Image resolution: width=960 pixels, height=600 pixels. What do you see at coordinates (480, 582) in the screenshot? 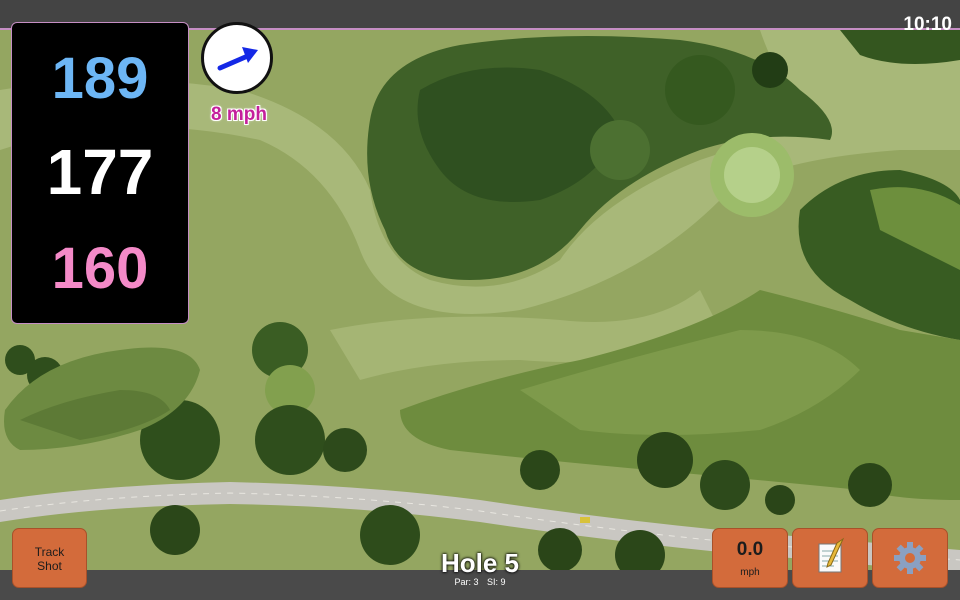
I see `hole-details: Par: 3 SI: 9` at bounding box center [480, 582].